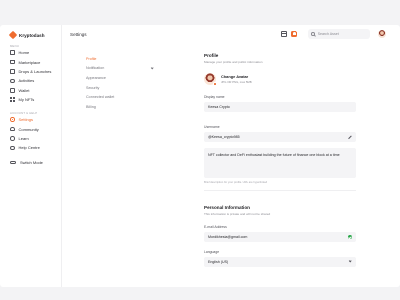 This screenshot has height=300, width=400. What do you see at coordinates (280, 237) in the screenshot?
I see `email-field: Mordikhesia@gmail.com` at bounding box center [280, 237].